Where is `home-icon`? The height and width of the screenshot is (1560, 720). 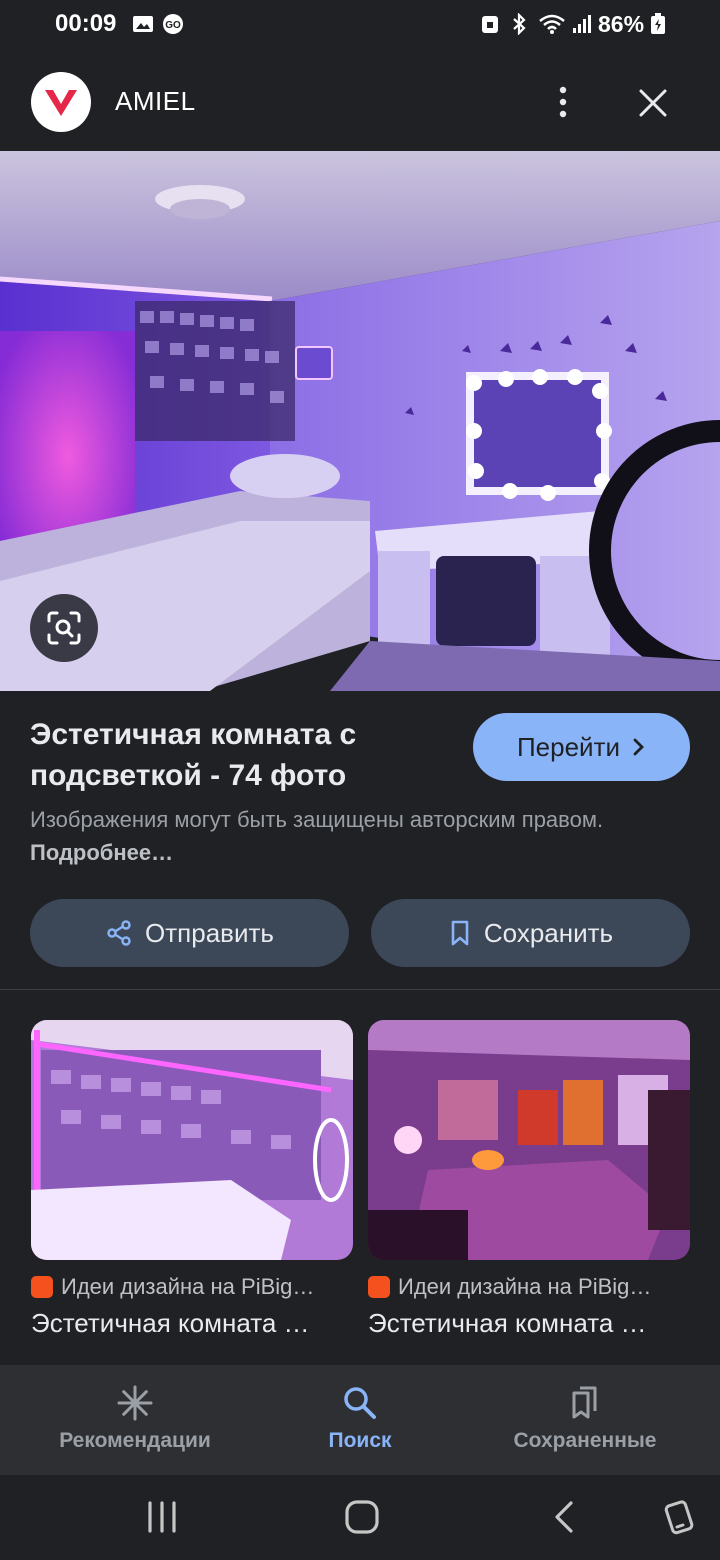 home-icon is located at coordinates (362, 1517).